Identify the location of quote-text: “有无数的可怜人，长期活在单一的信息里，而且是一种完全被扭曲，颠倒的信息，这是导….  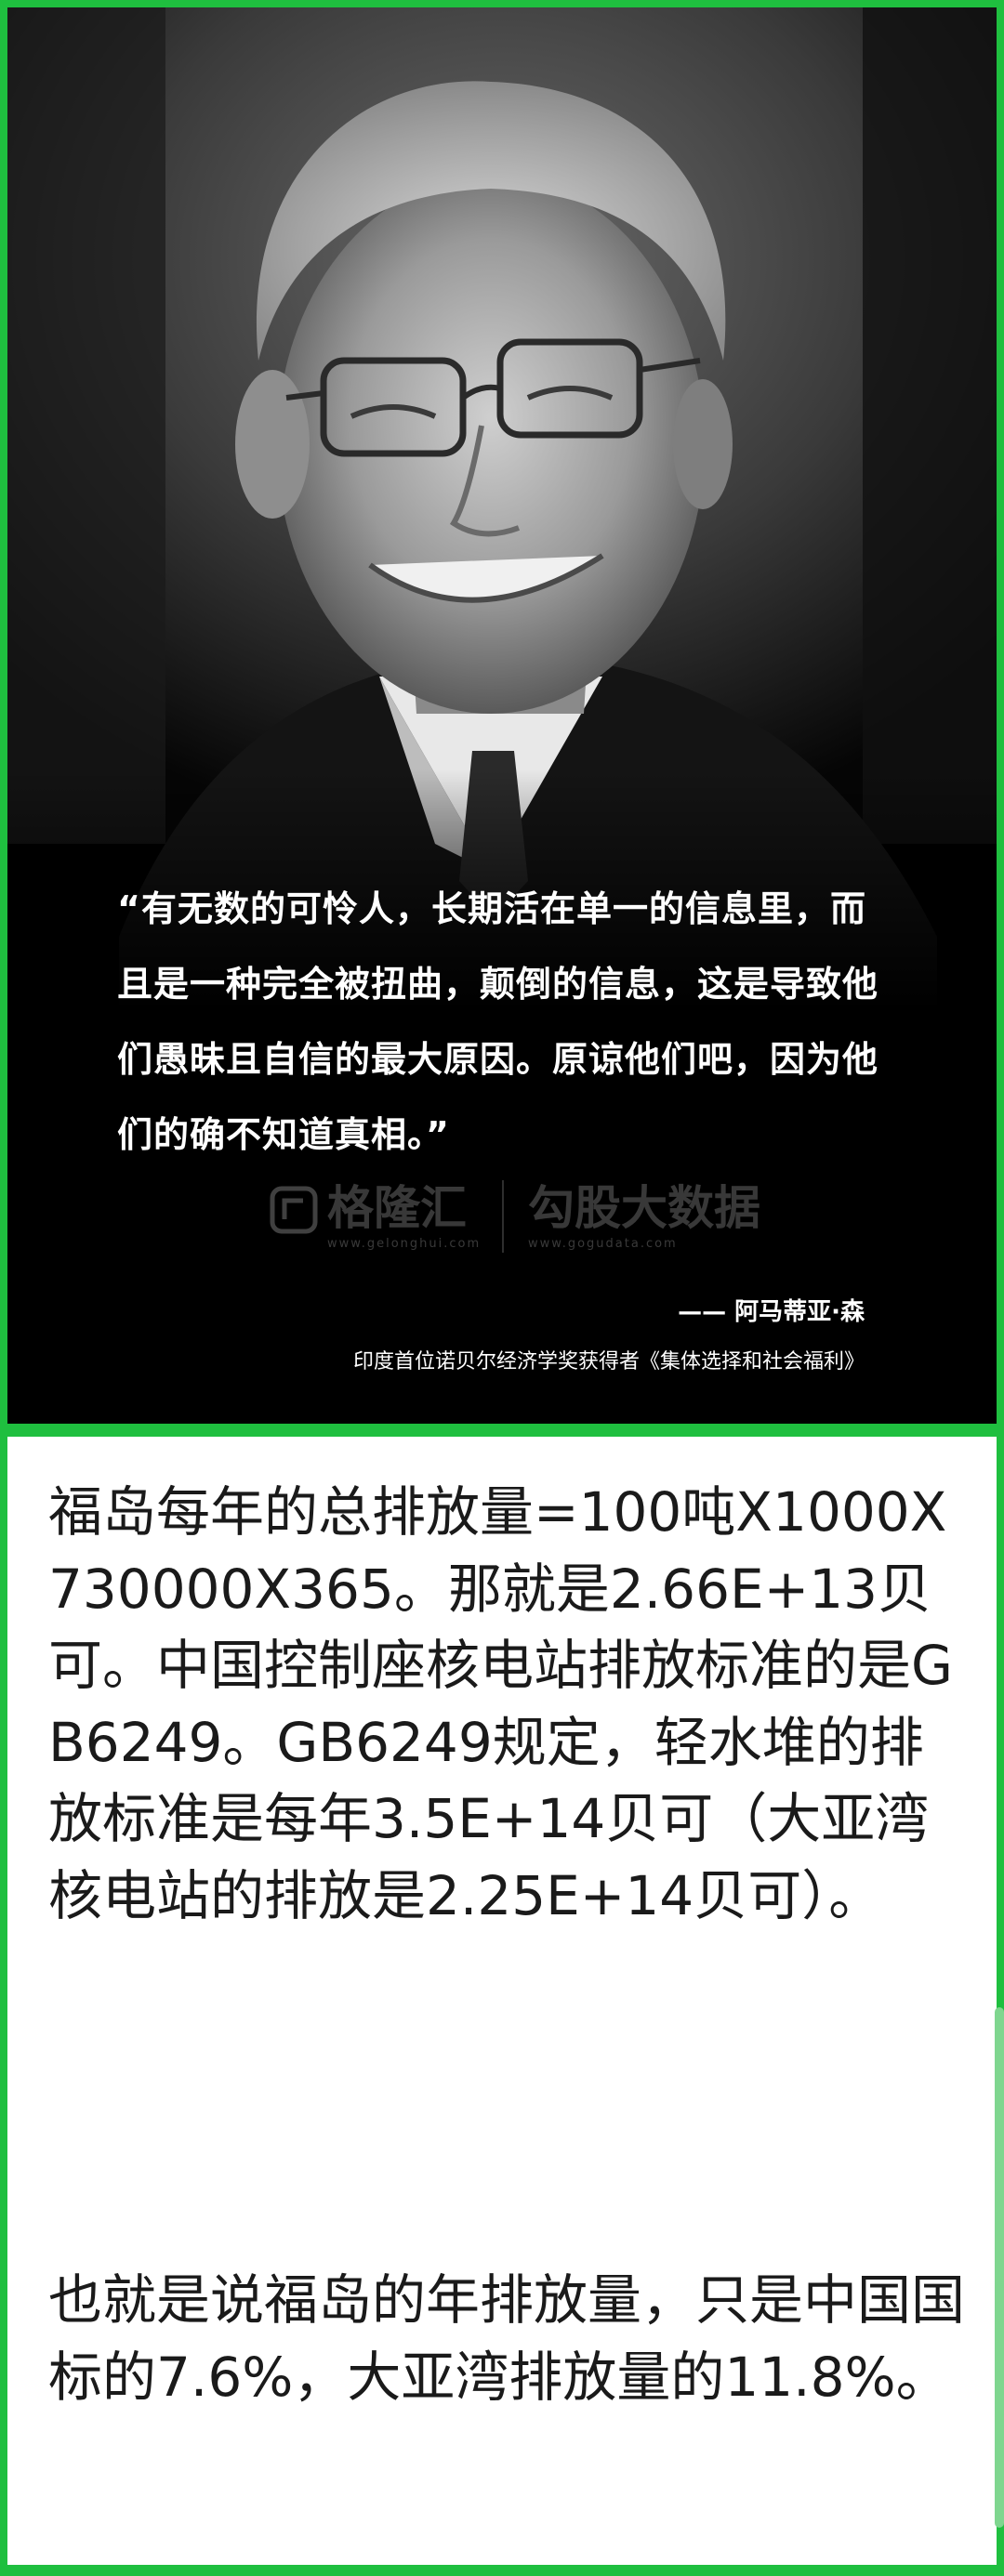
(498, 1021).